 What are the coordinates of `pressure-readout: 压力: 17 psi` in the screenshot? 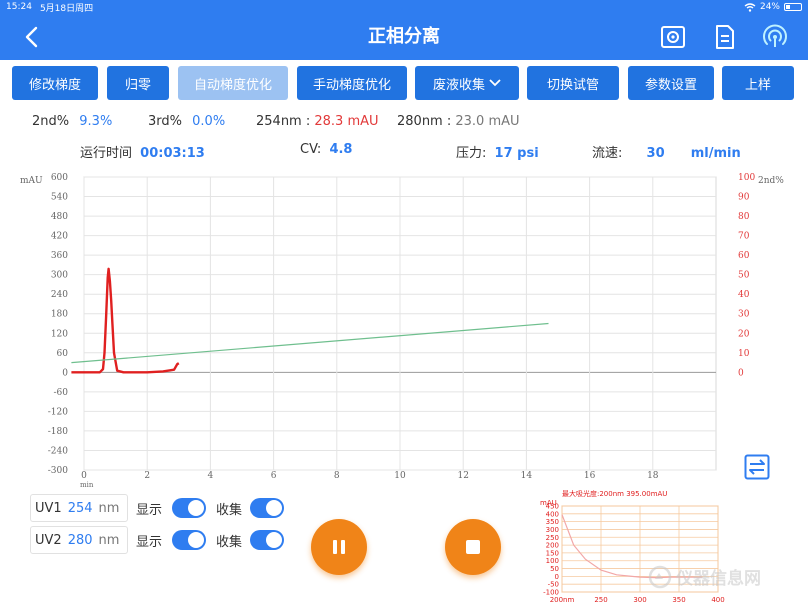 It's located at (497, 151).